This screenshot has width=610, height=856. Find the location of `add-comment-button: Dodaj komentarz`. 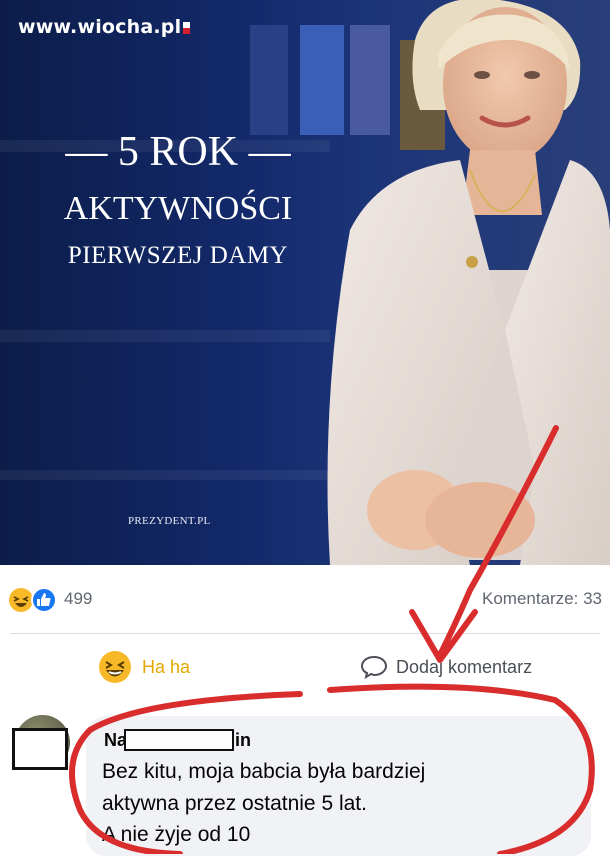

add-comment-button: Dodaj komentarz is located at coordinates (446, 667).